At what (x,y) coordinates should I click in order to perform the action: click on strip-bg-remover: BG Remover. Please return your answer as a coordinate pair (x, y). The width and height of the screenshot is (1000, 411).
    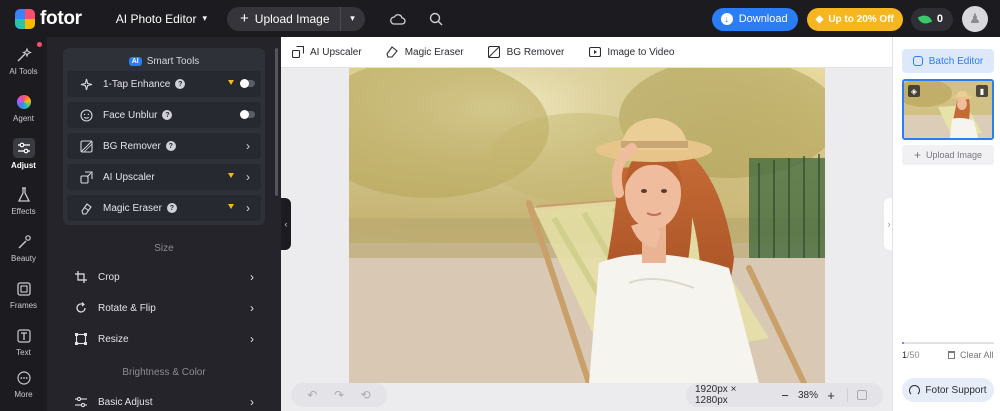
    Looking at the image, I should click on (526, 52).